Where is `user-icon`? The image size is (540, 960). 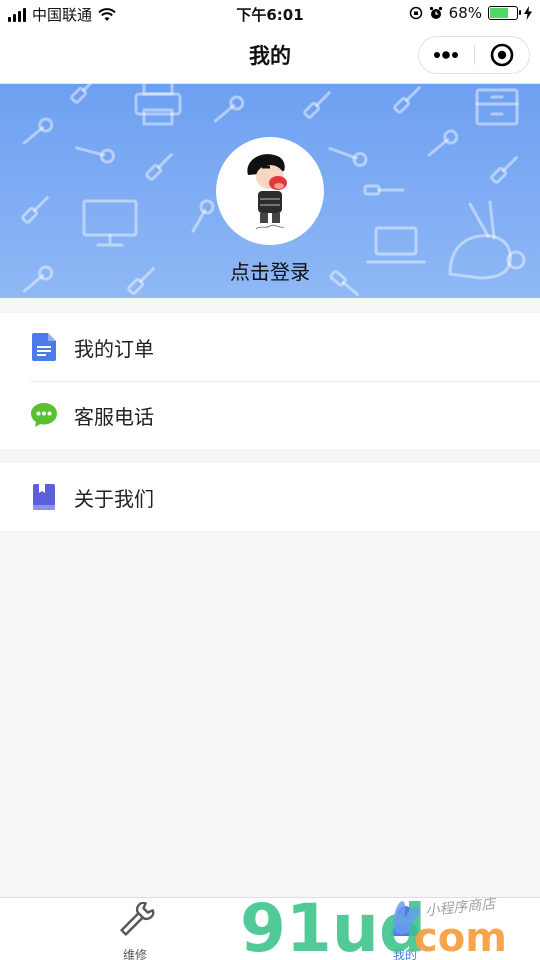
user-icon is located at coordinates (405, 921).